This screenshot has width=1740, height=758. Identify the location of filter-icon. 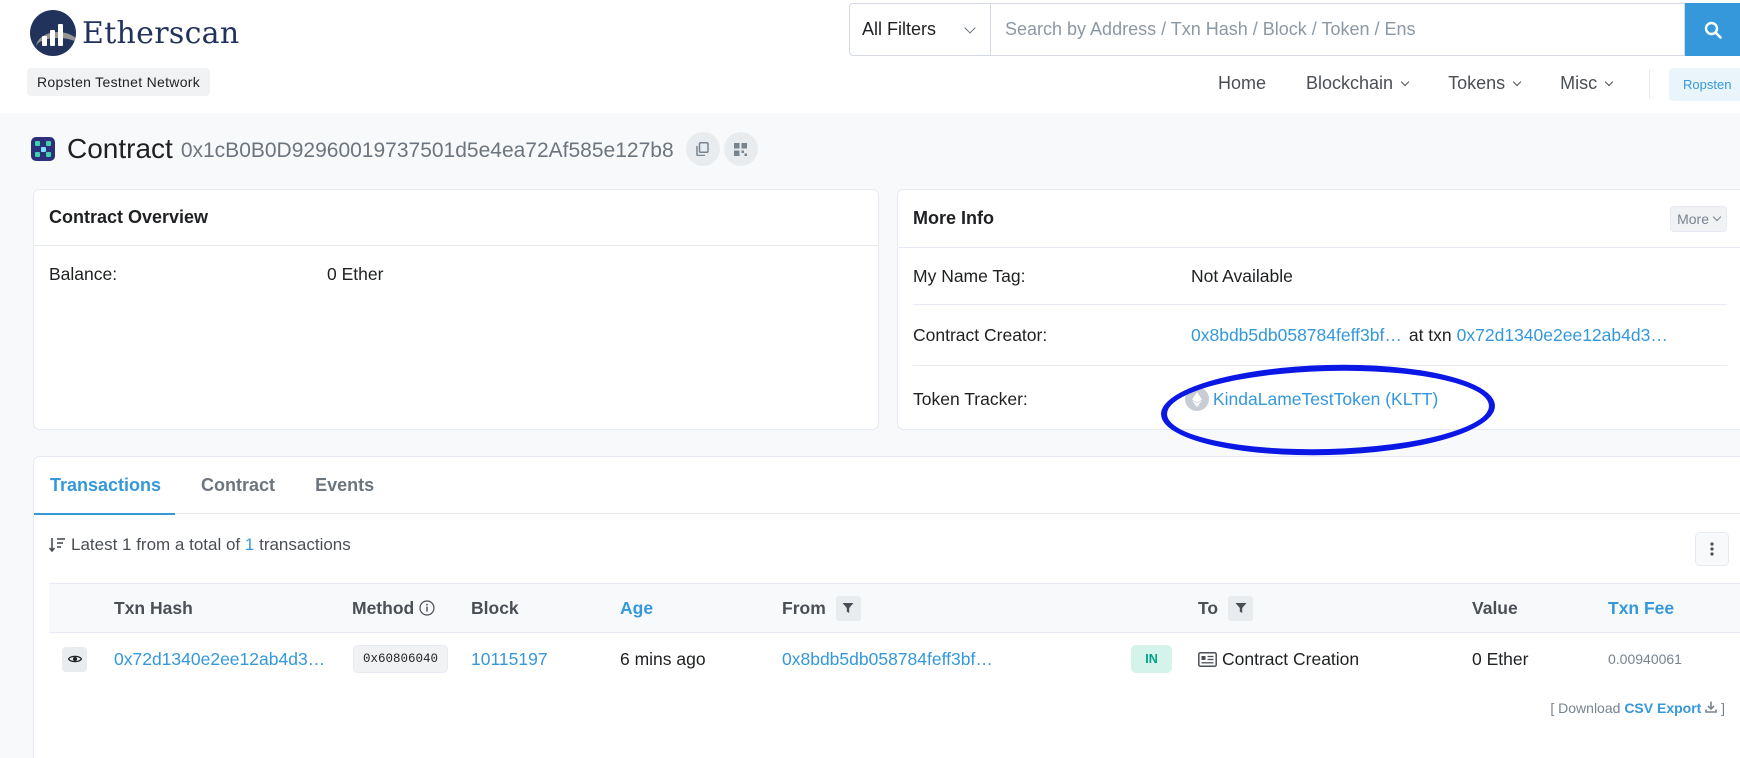
(848, 608).